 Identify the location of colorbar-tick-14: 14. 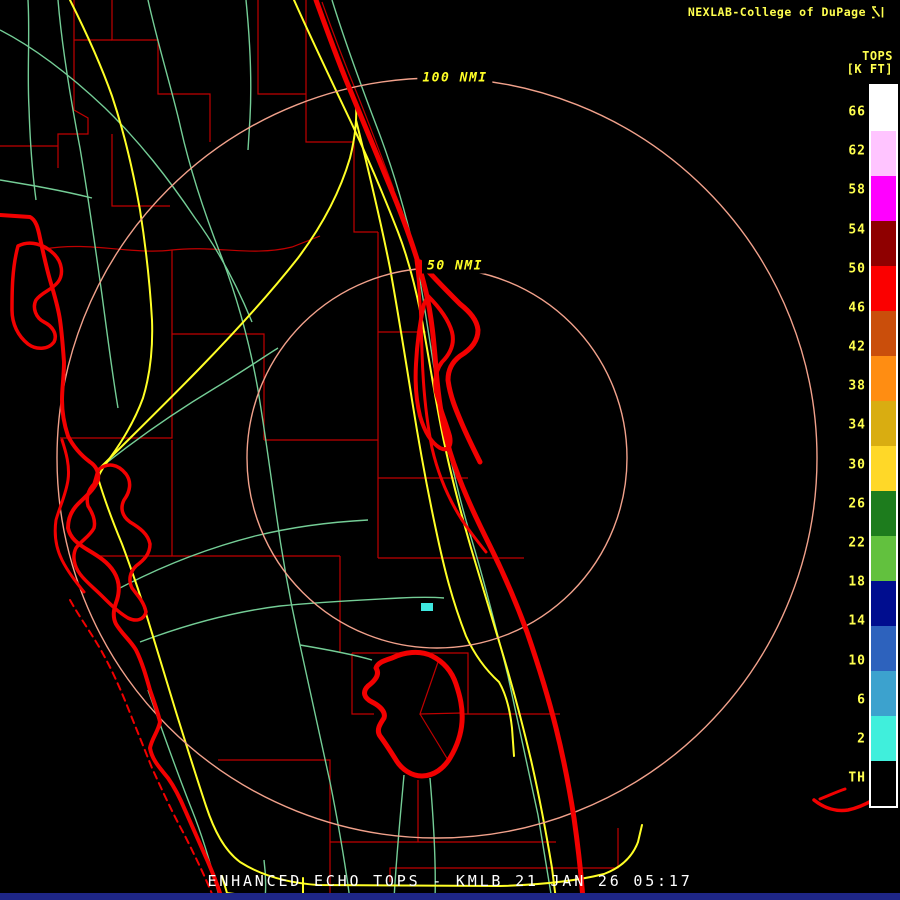
(857, 621).